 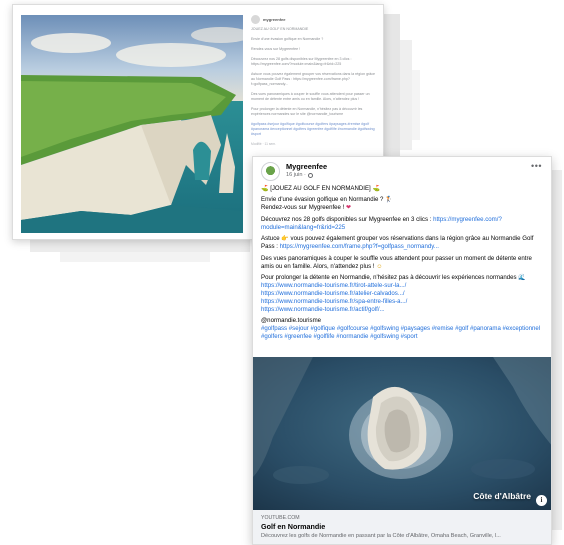 What do you see at coordinates (320, 188) in the screenshot?
I see `post-headline: ⛳ [JOUEZ AU GOLF EN NORMANDIE] ⛳` at bounding box center [320, 188].